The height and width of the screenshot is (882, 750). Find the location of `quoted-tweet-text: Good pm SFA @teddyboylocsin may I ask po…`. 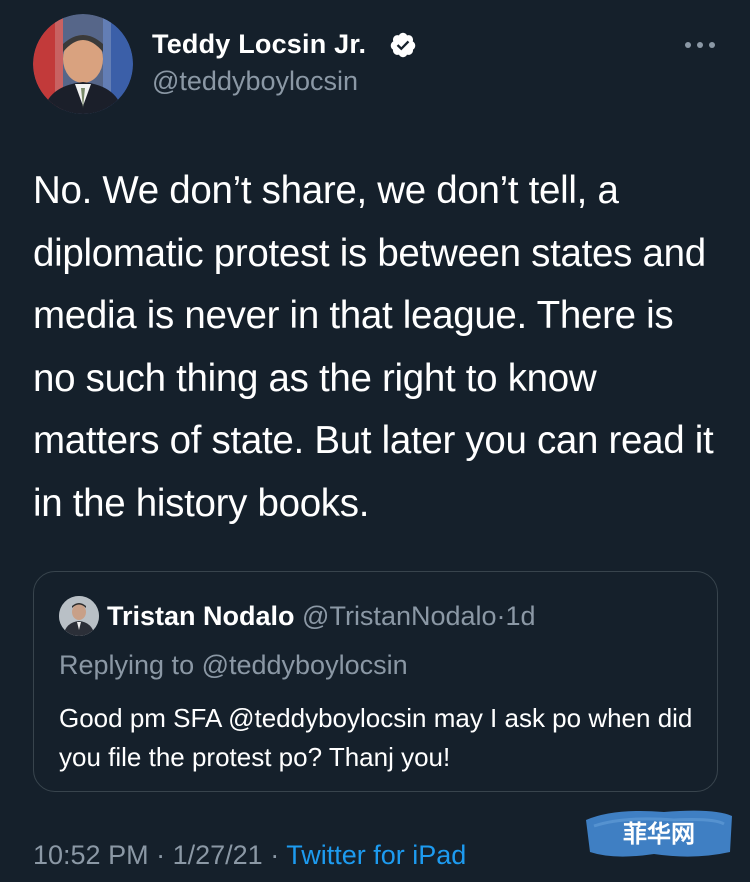

quoted-tweet-text: Good pm SFA @teddyboylocsin may I ask po… is located at coordinates (376, 737).